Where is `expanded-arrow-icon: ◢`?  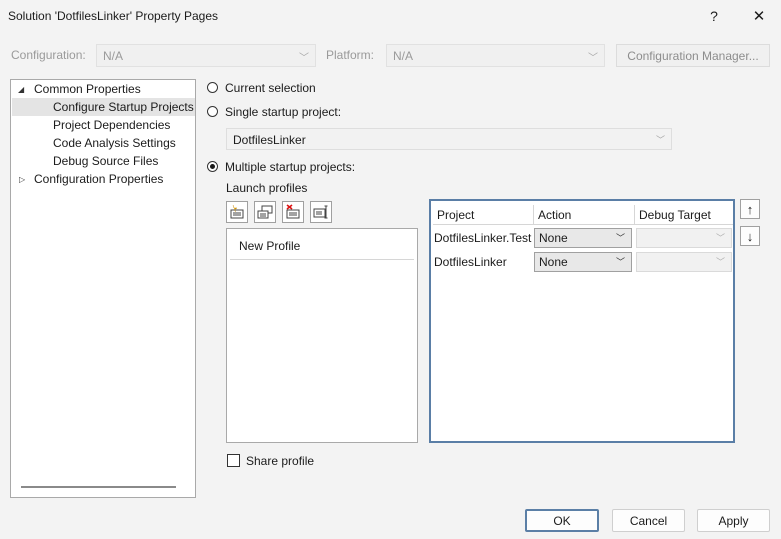 expanded-arrow-icon: ◢ is located at coordinates (21, 89).